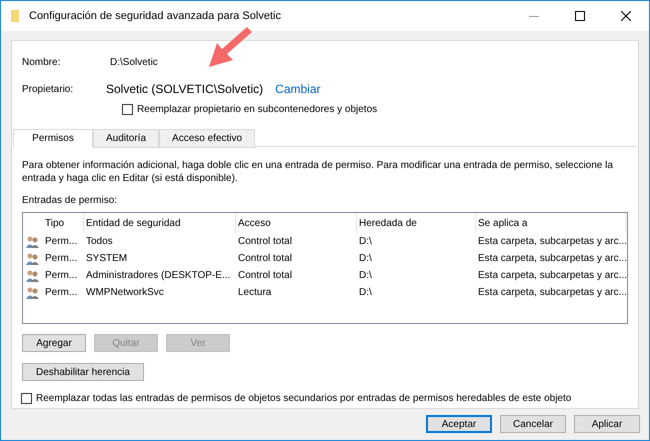 This screenshot has width=650, height=441. What do you see at coordinates (185, 89) in the screenshot?
I see `owner-value: Solvetic (SOLVETIC\Solvetic)` at bounding box center [185, 89].